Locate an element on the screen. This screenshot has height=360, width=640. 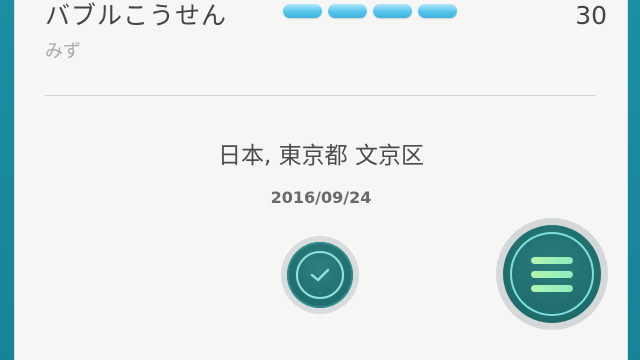
appraise-button-ring is located at coordinates (320, 275).